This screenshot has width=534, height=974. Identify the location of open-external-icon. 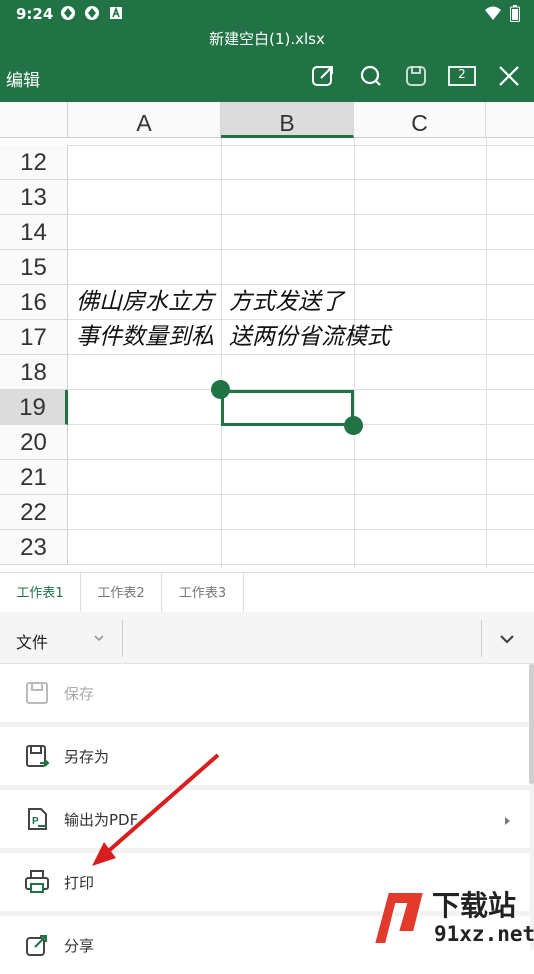
(323, 76).